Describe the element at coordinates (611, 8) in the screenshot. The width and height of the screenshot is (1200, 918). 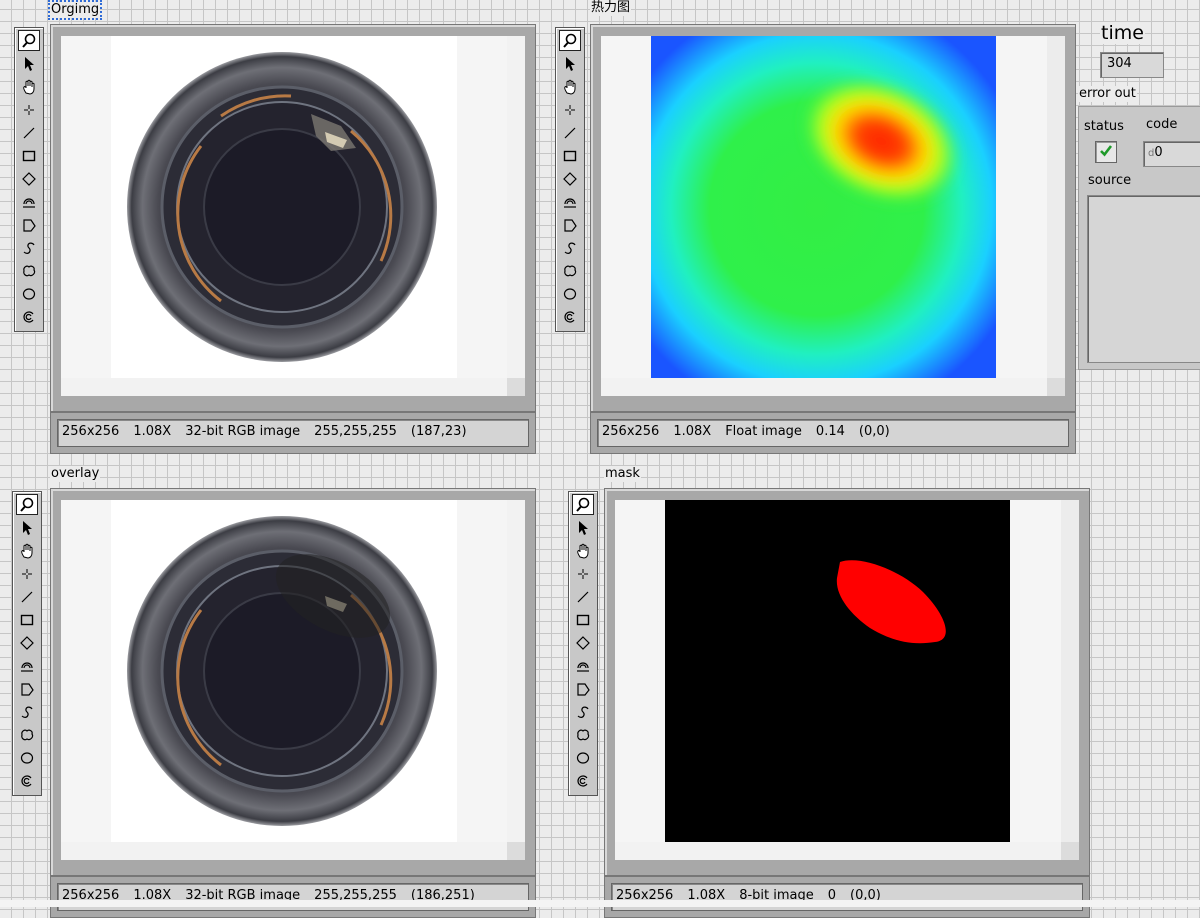
I see `heatmap-label: 热力图` at that location.